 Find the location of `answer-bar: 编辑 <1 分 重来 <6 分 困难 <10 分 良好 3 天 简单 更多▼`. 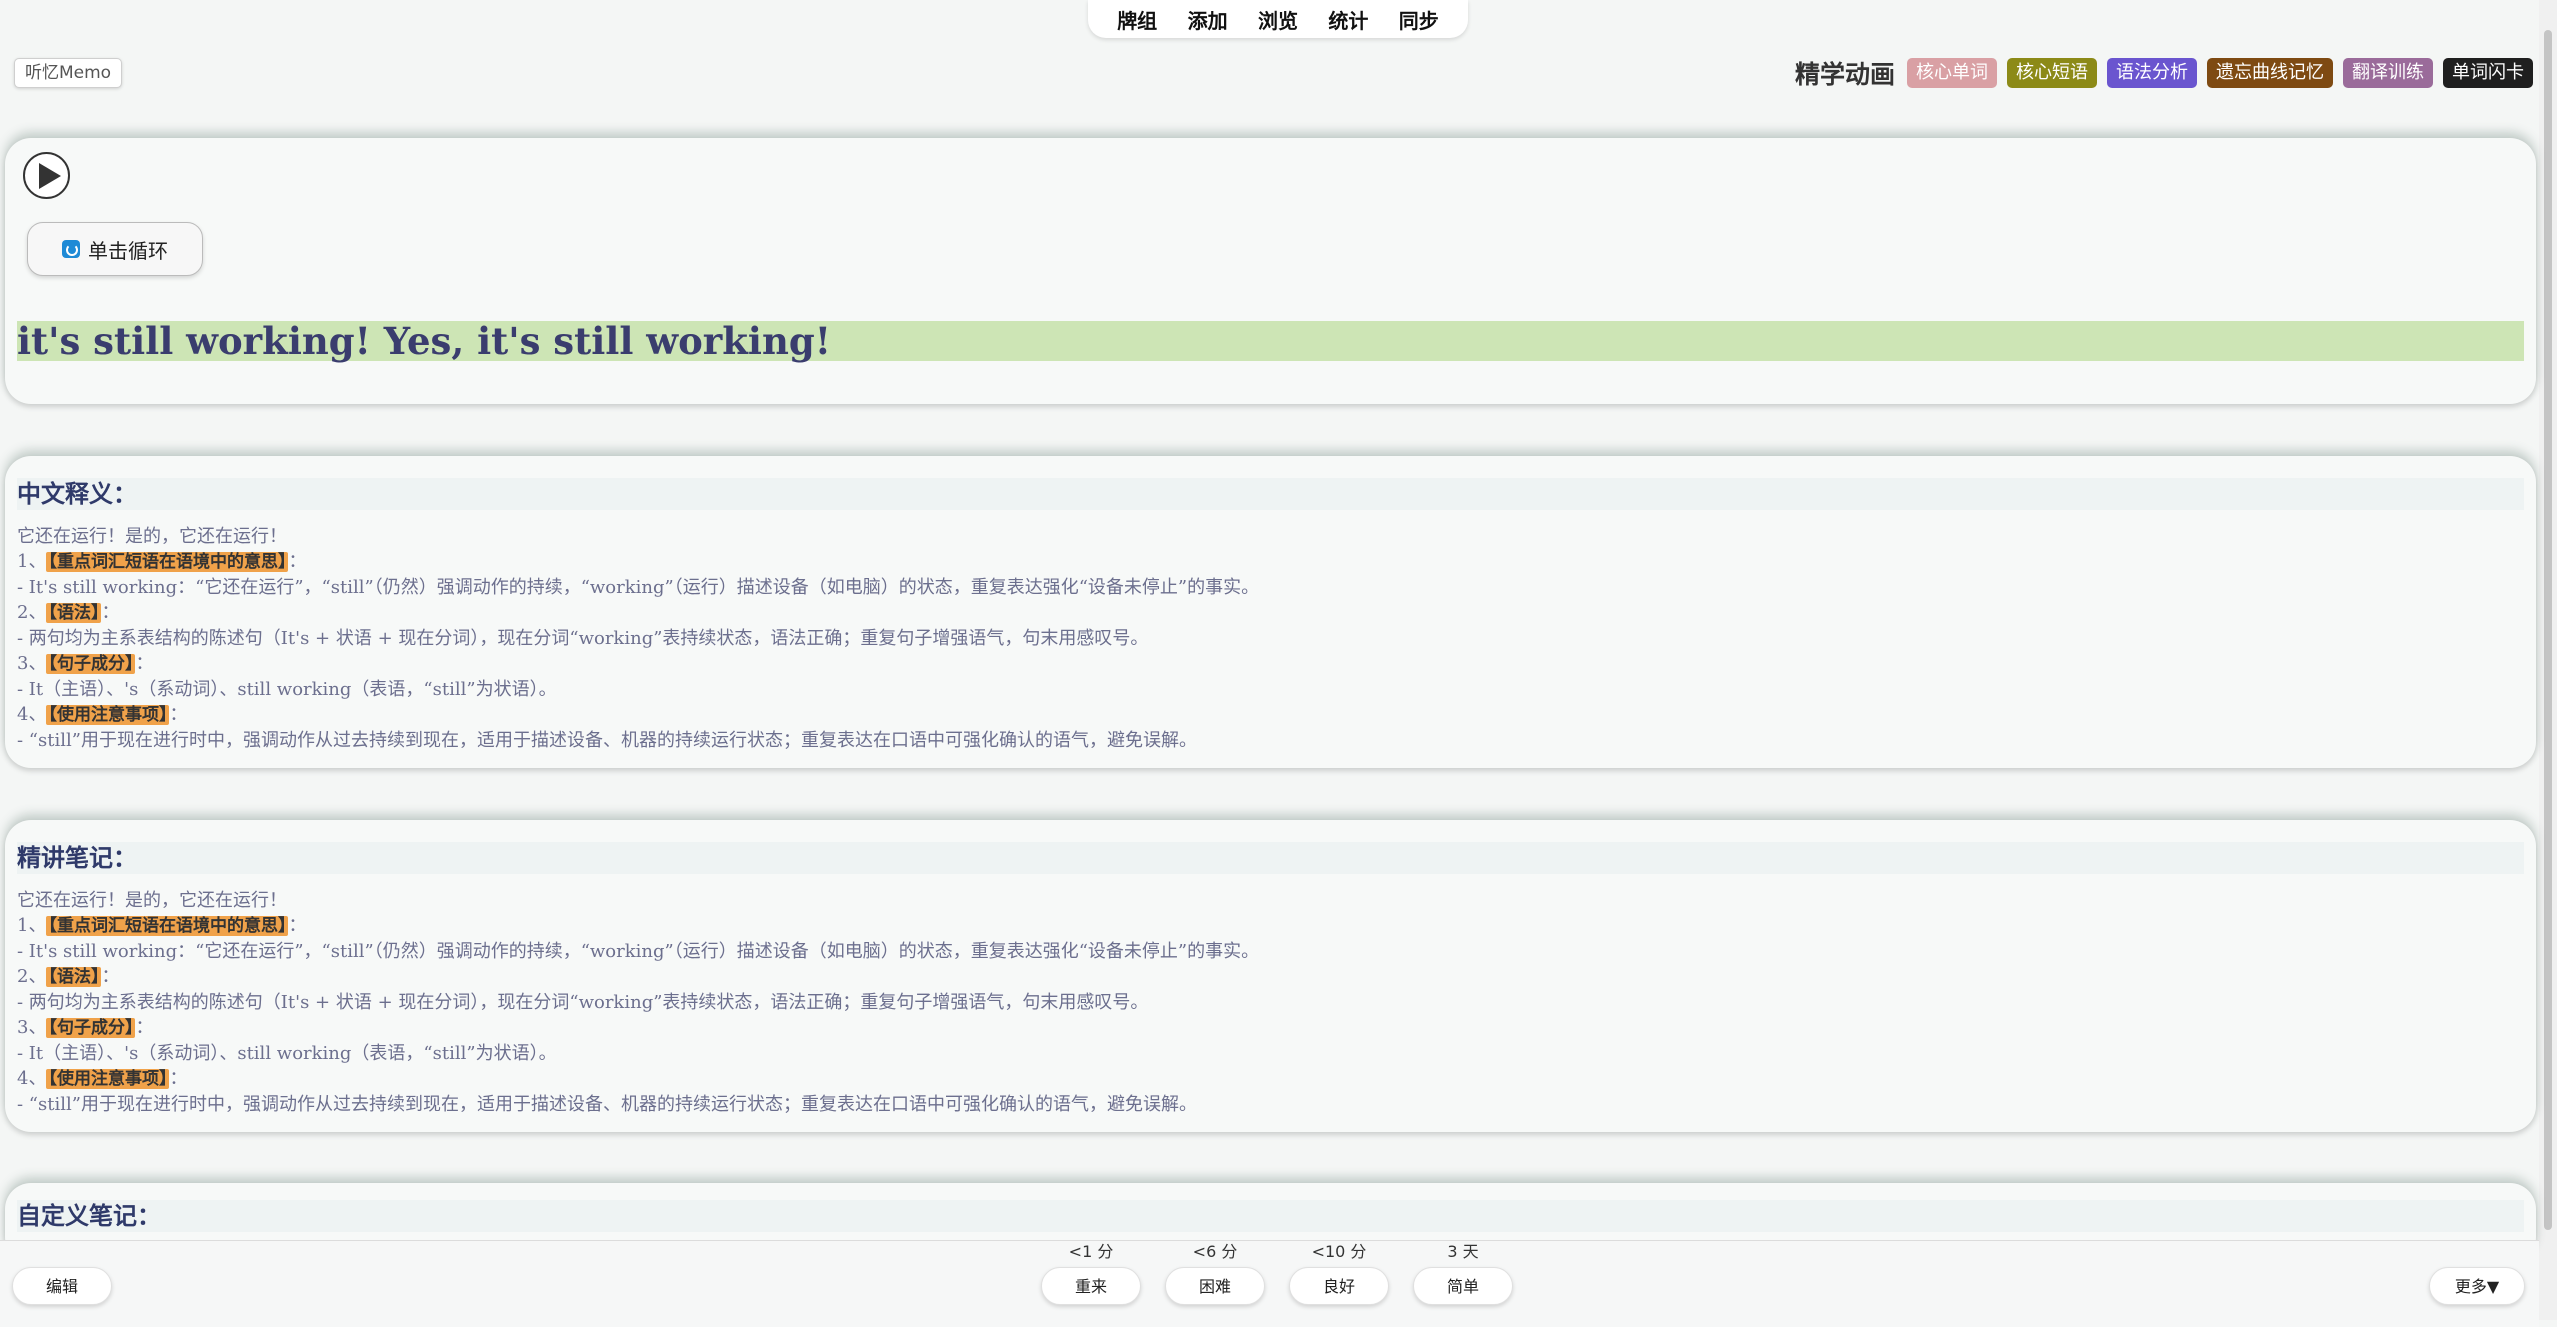

answer-bar: 编辑 <1 分 重来 <6 分 困难 <10 分 良好 3 天 简单 更多▼ is located at coordinates (1269, 1283).